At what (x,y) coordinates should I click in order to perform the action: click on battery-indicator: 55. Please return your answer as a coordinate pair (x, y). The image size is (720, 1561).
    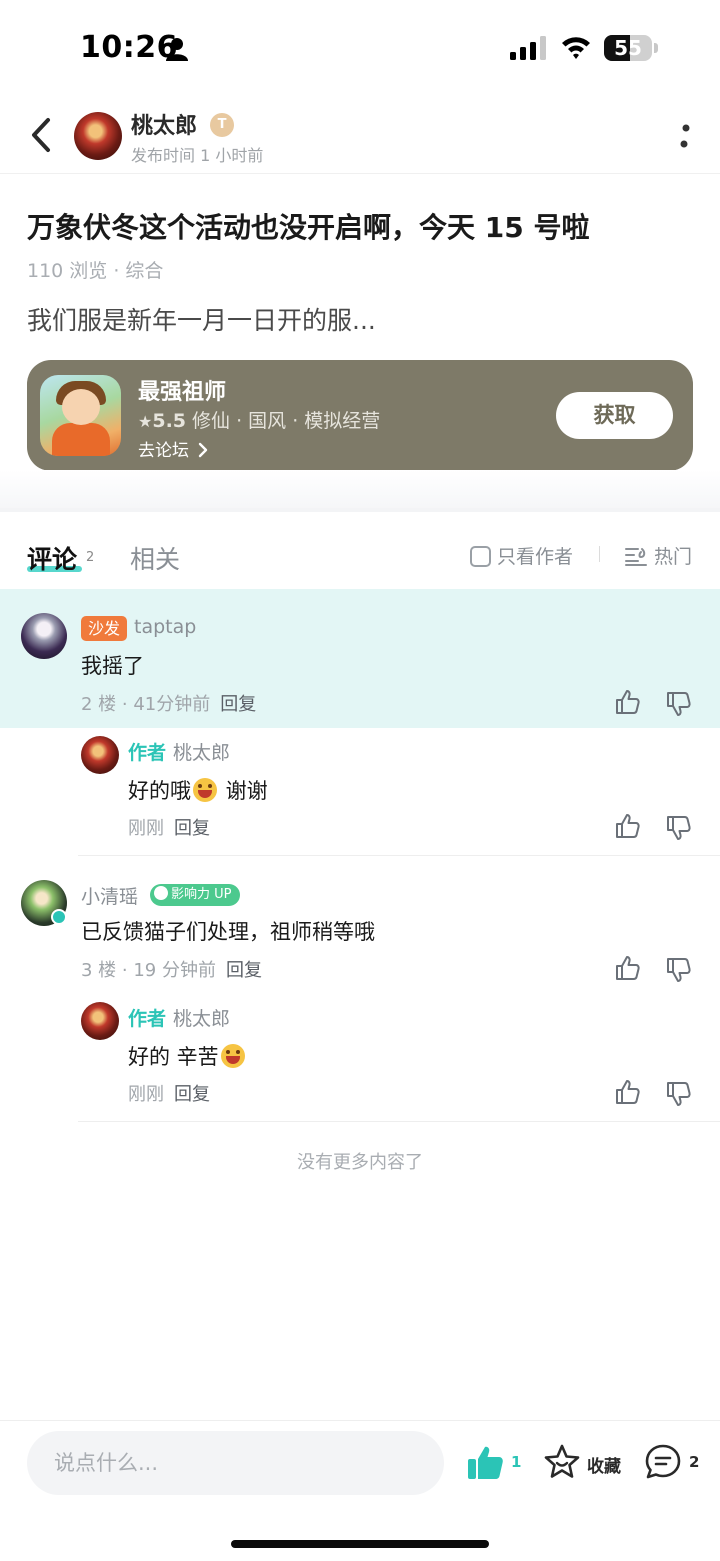
    Looking at the image, I should click on (628, 48).